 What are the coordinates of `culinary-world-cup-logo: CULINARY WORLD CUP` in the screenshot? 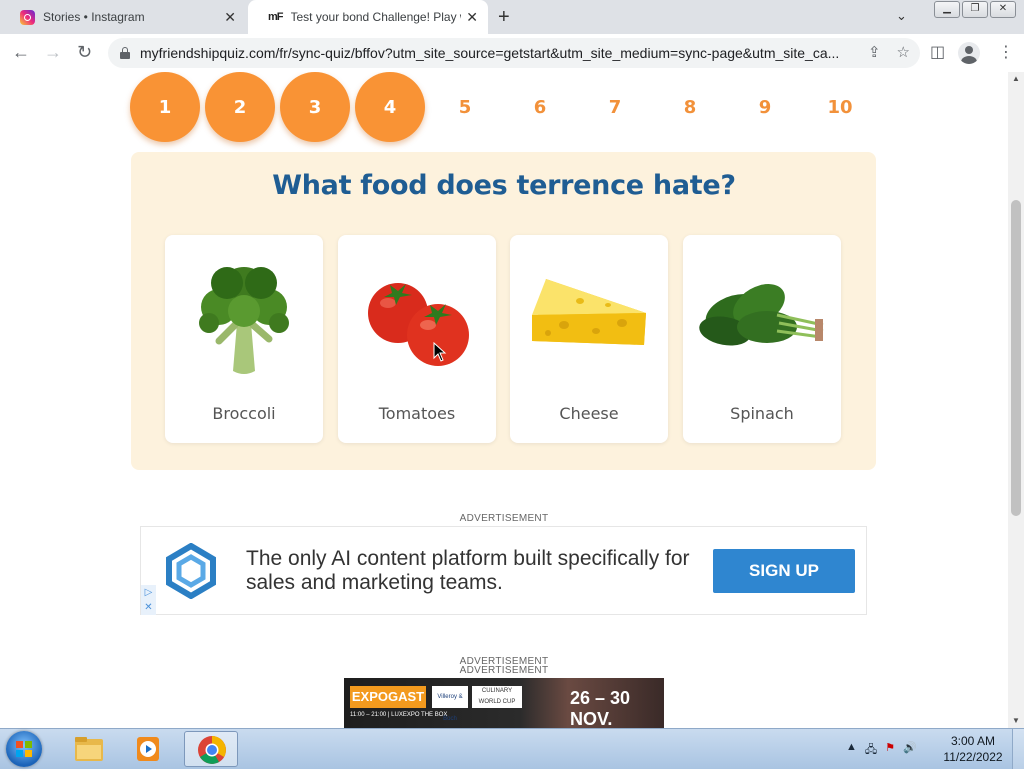 It's located at (497, 697).